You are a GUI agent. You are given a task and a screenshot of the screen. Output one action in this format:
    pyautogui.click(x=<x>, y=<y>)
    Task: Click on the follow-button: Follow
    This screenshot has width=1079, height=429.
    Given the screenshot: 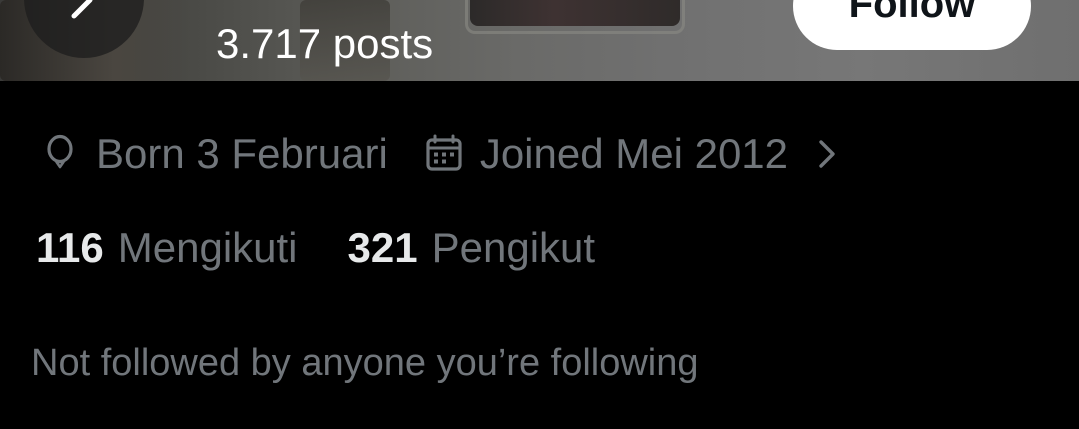 What is the action you would take?
    pyautogui.click(x=912, y=25)
    